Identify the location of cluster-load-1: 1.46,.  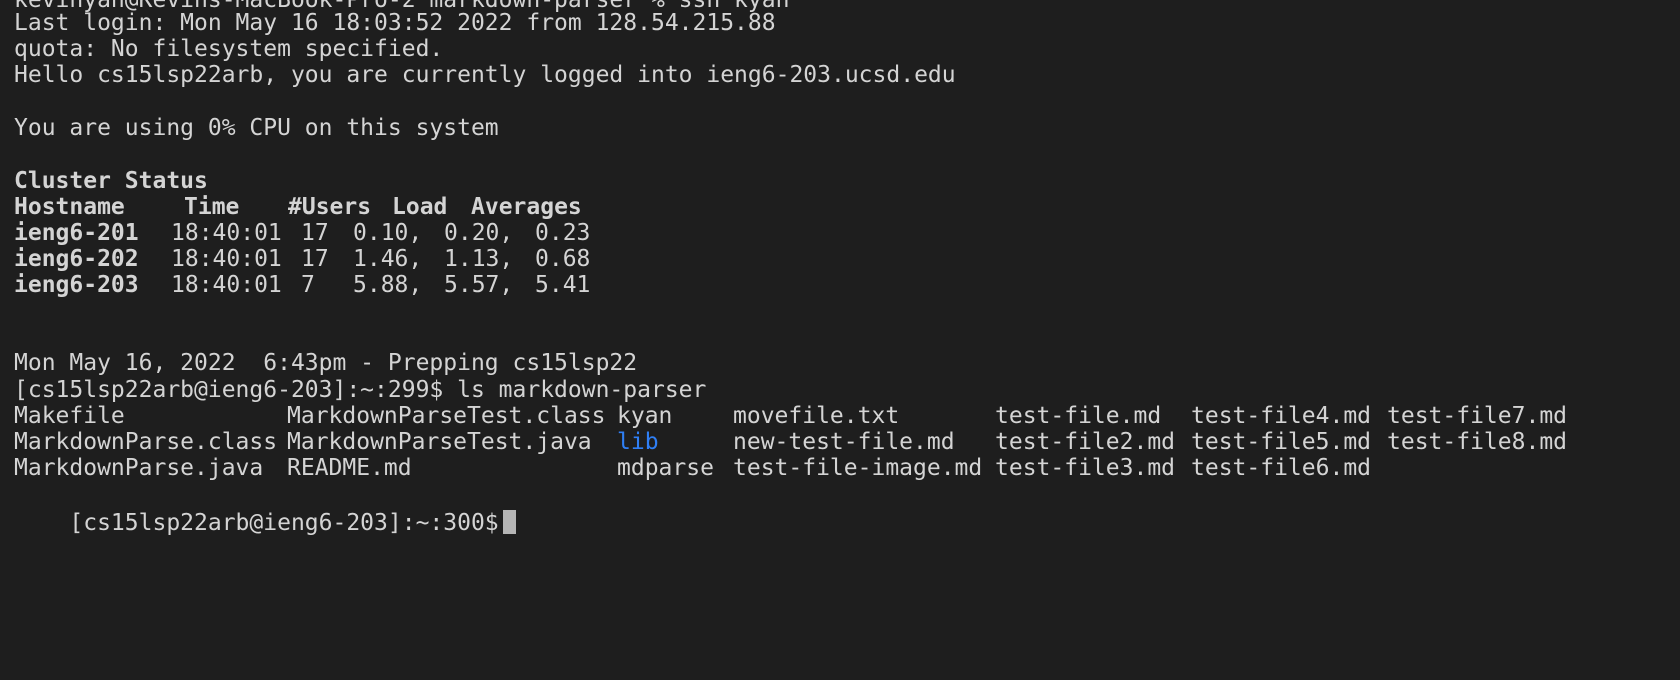
(388, 259).